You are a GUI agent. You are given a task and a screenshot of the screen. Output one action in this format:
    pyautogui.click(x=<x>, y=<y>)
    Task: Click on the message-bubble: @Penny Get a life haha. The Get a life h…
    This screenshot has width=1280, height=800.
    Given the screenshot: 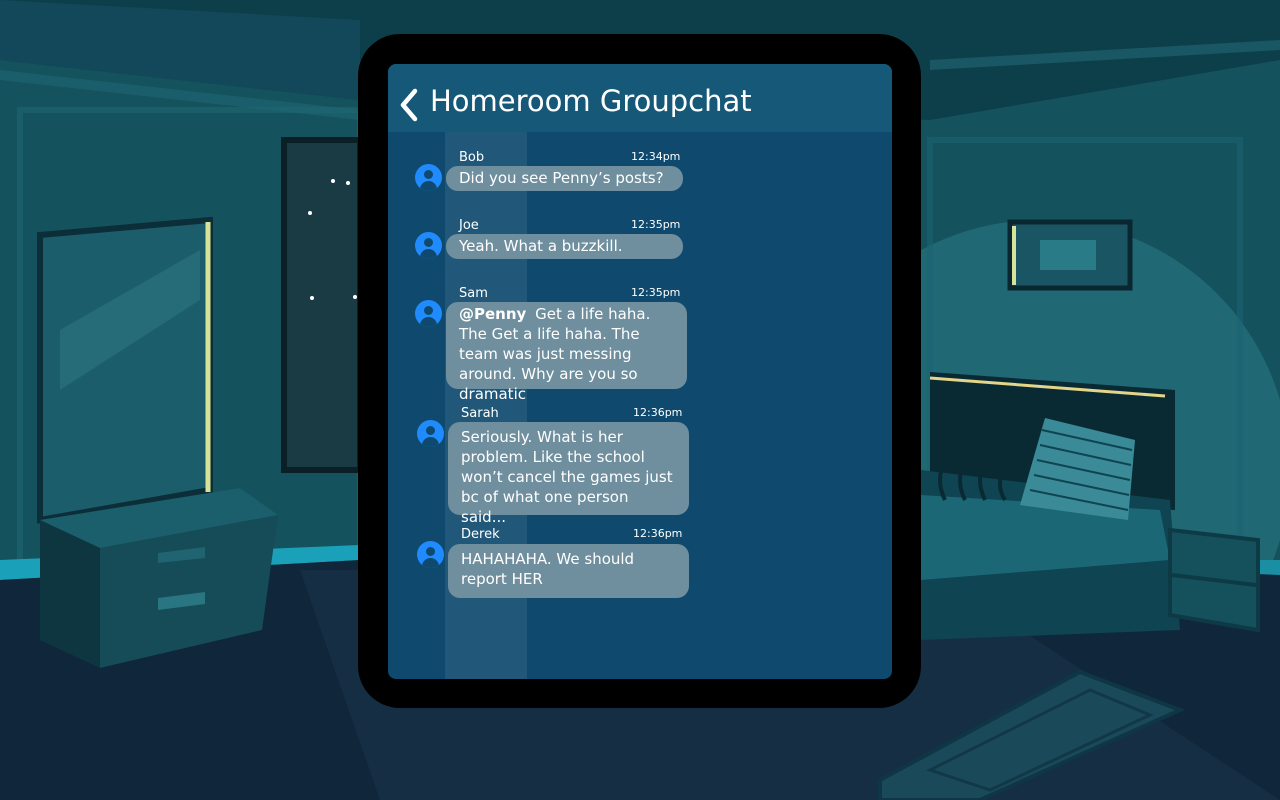 What is the action you would take?
    pyautogui.click(x=566, y=352)
    